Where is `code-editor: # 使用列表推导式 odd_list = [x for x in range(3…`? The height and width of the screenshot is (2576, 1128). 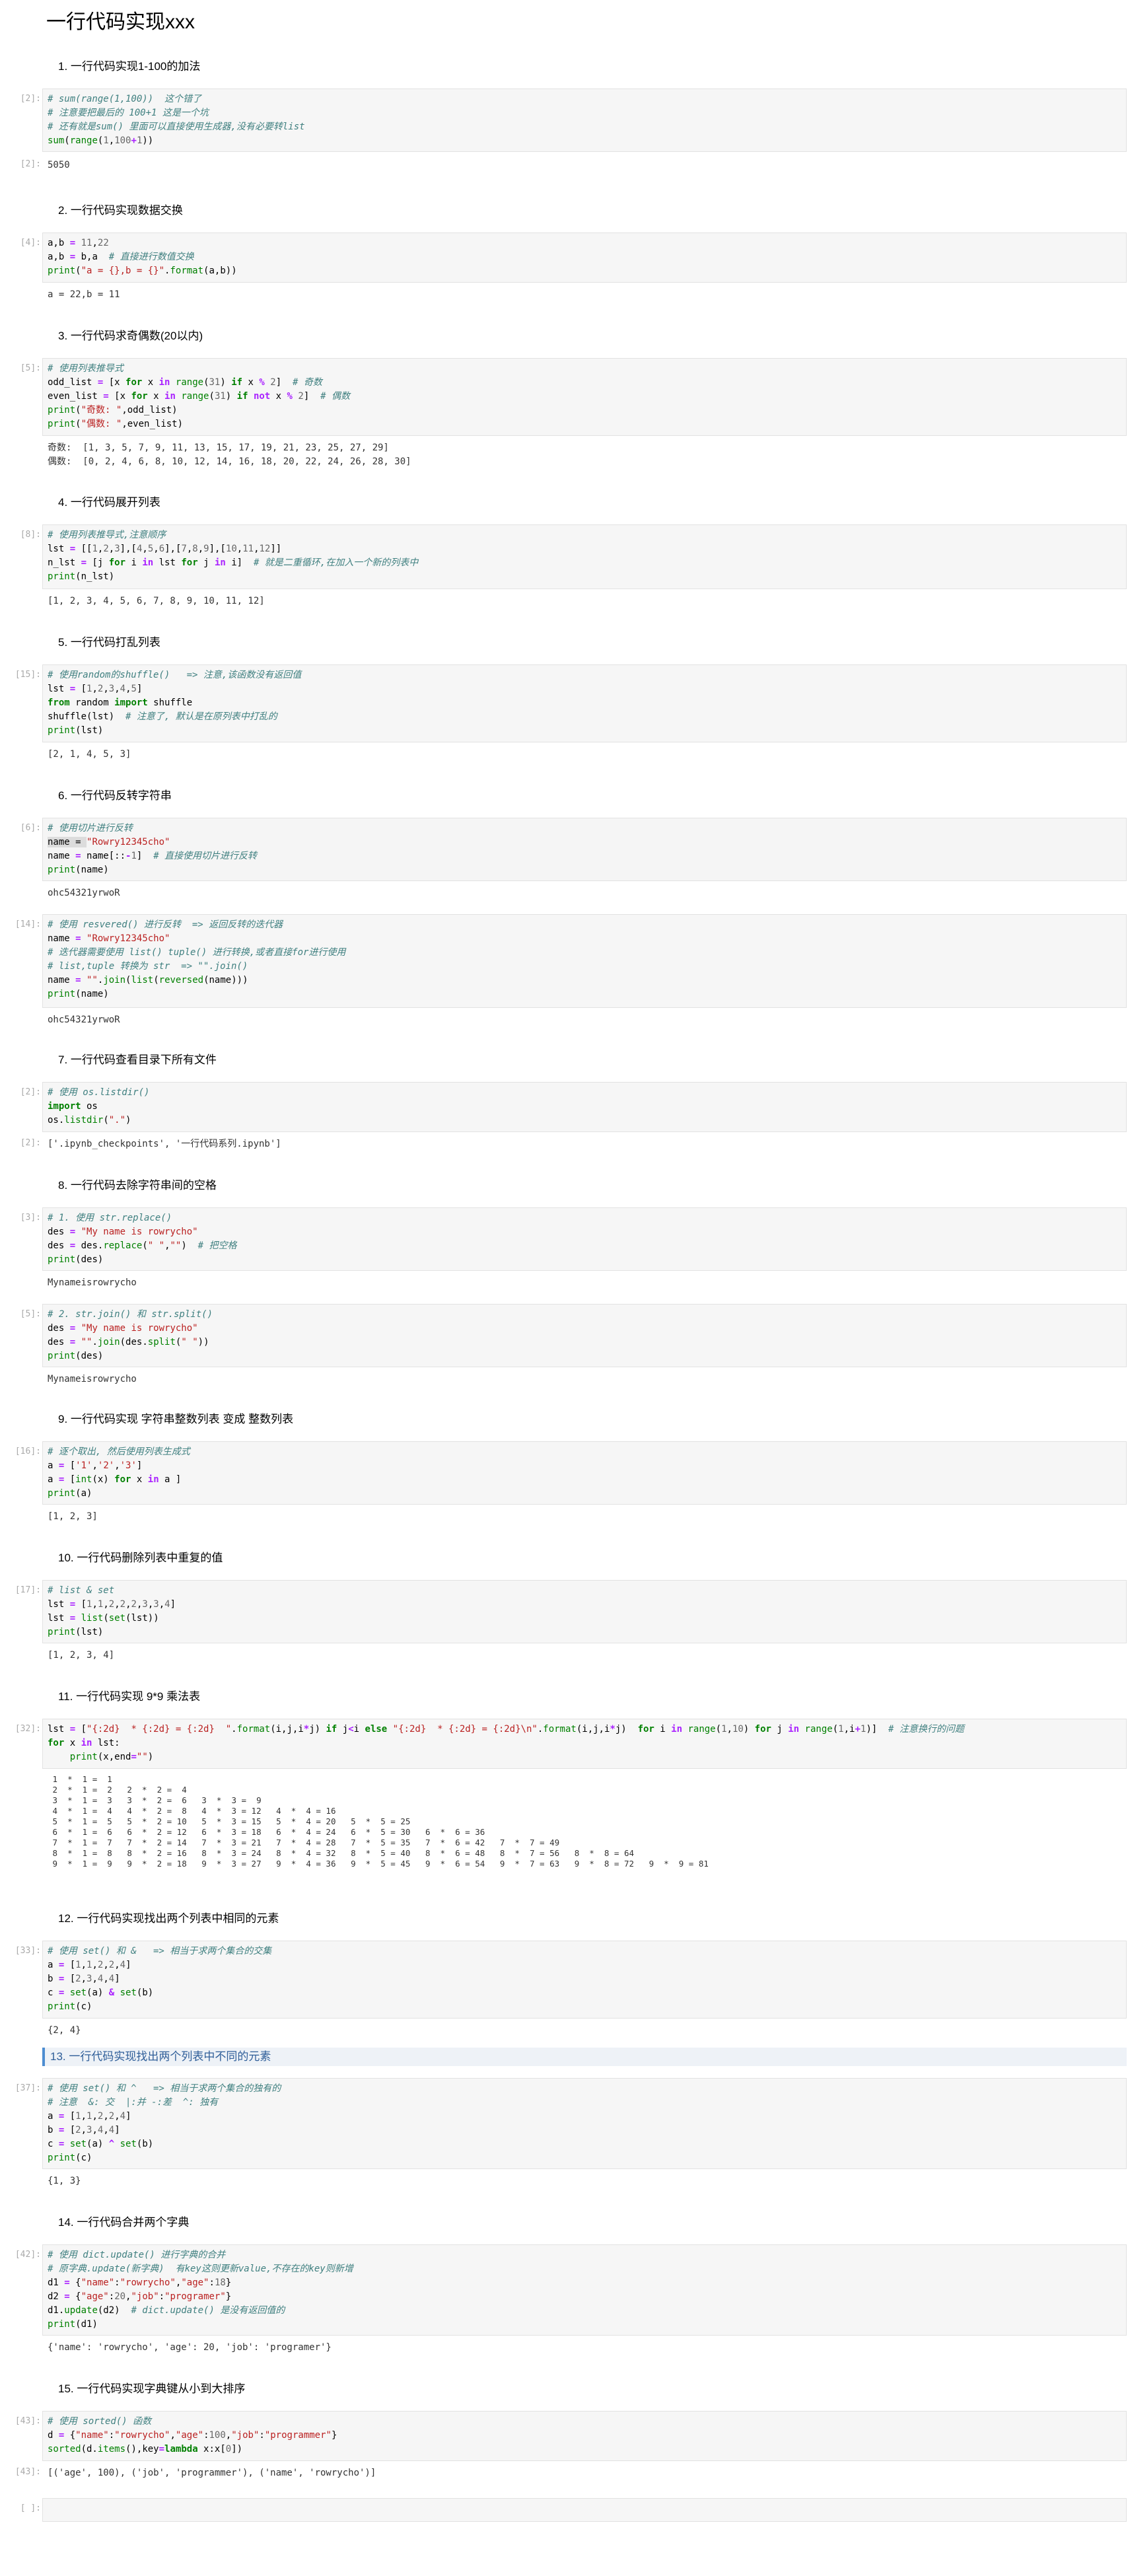 code-editor: # 使用列表推导式 odd_list = [x for x in range(3… is located at coordinates (199, 396).